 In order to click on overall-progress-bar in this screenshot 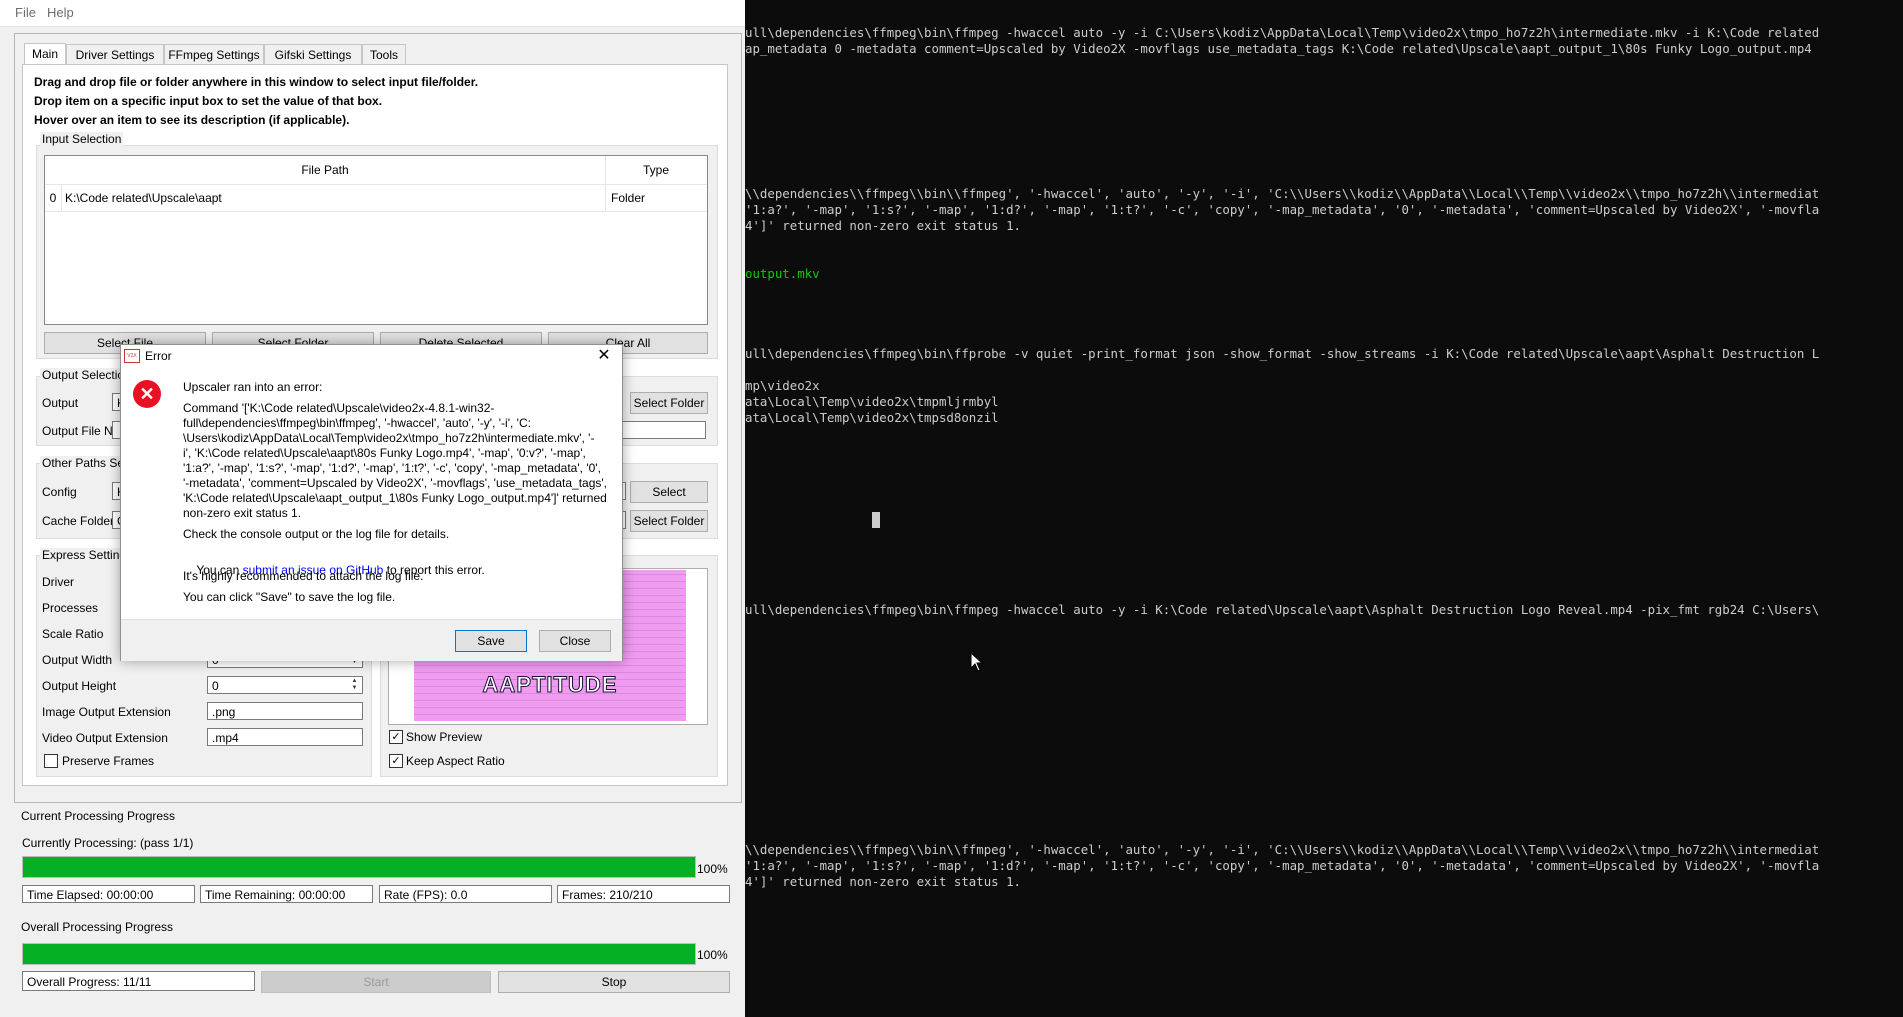, I will do `click(359, 954)`.